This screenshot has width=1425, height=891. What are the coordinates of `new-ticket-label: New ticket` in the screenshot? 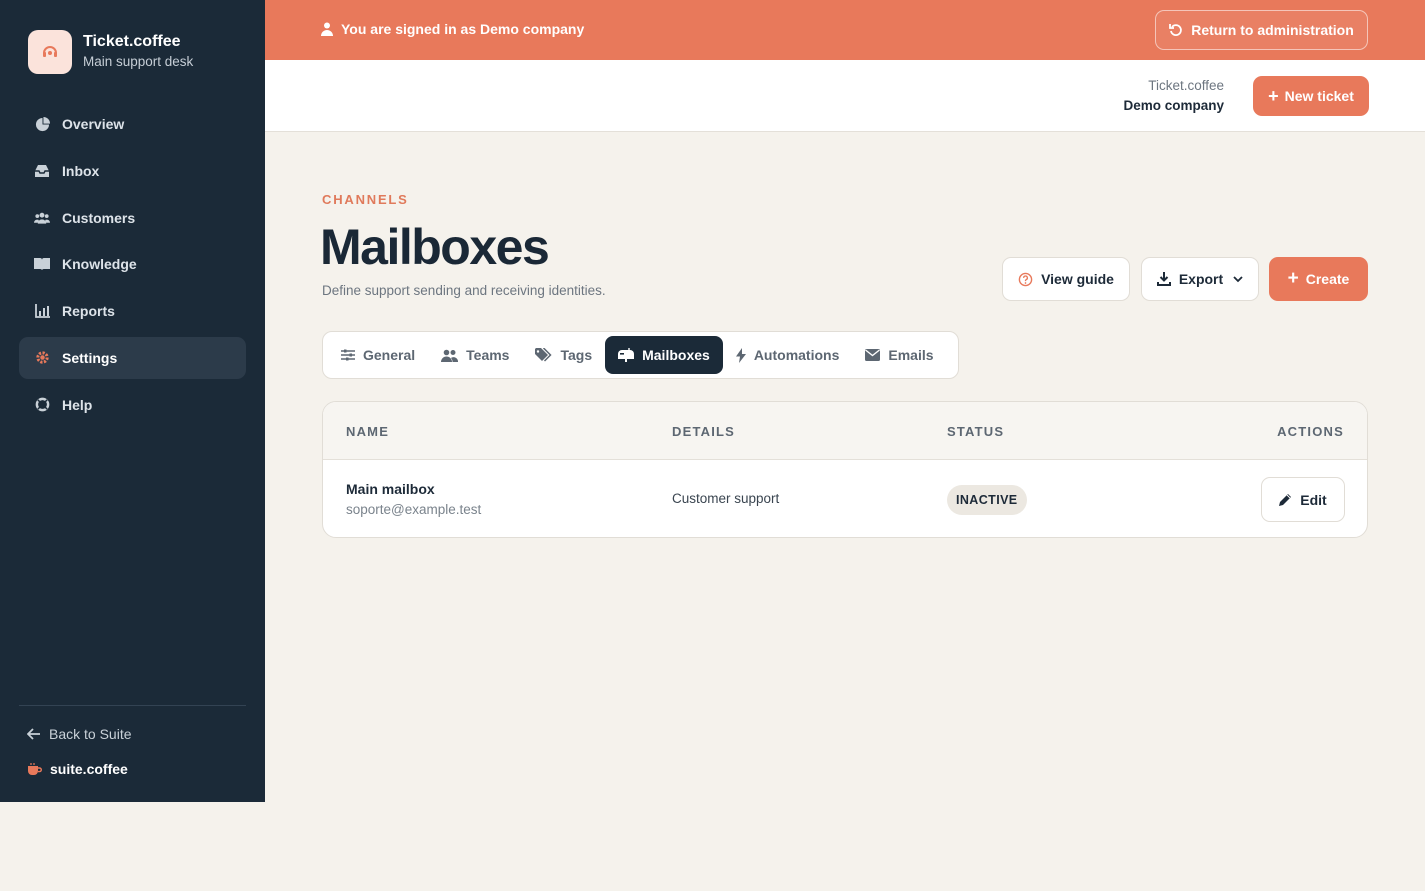 It's located at (1319, 96).